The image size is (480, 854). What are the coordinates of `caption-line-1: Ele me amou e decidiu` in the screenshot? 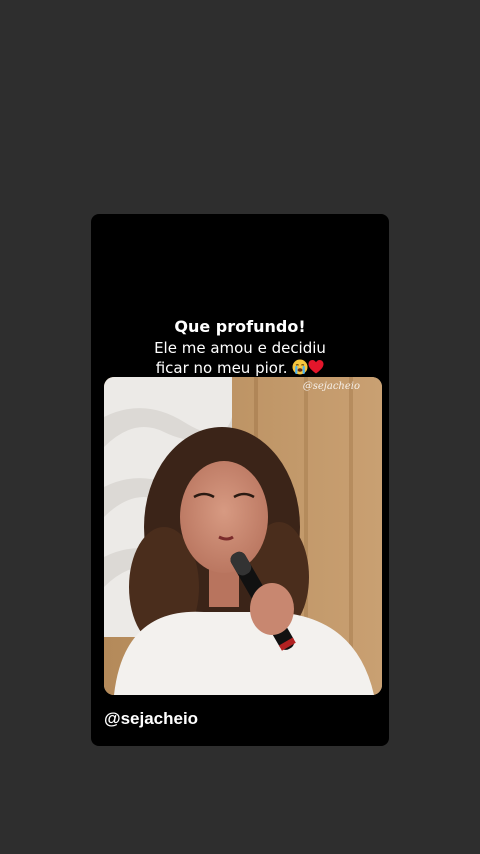 It's located at (240, 348).